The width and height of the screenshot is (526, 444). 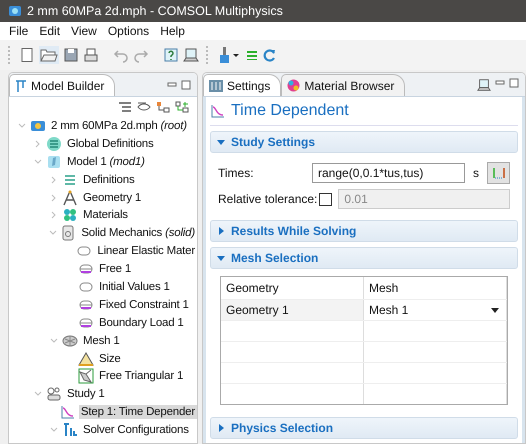 What do you see at coordinates (86, 394) in the screenshot?
I see `tree-label: Study 1` at bounding box center [86, 394].